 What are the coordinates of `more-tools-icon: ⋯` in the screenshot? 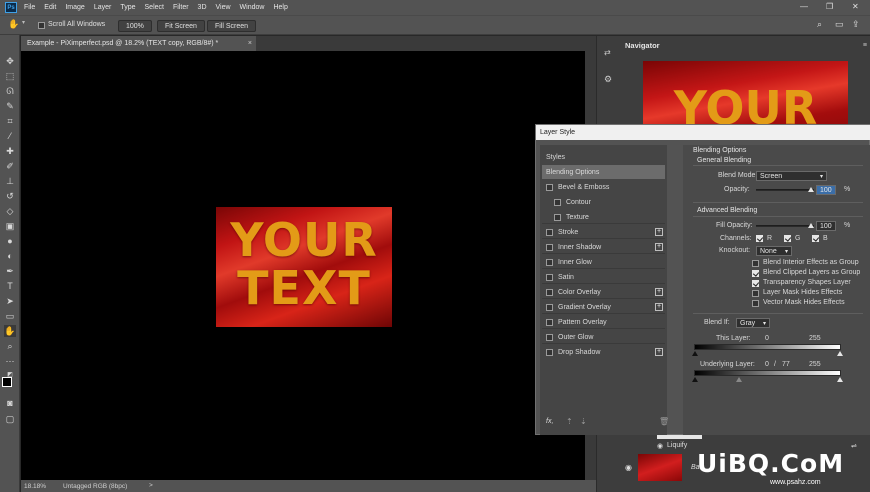 It's located at (10, 361).